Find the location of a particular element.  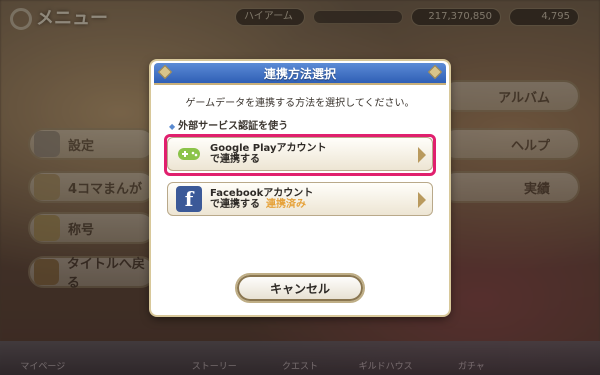

facebook-line2: で連携する is located at coordinates (235, 204).